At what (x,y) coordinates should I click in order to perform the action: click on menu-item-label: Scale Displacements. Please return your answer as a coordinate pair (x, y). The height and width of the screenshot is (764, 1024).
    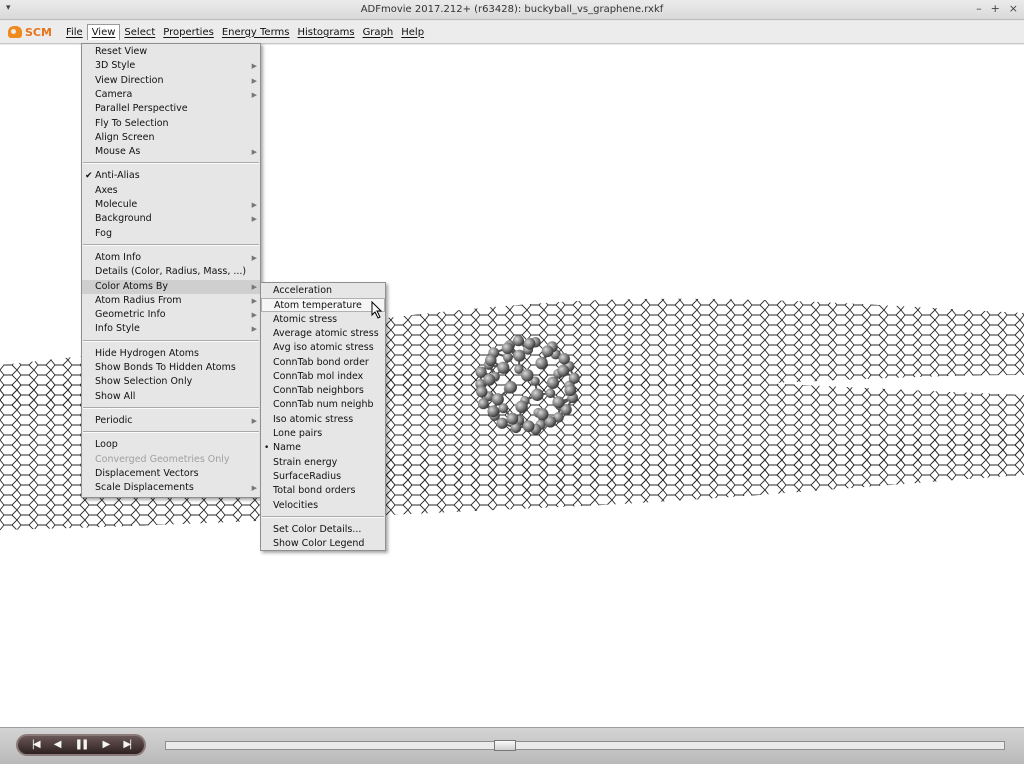
    Looking at the image, I should click on (144, 488).